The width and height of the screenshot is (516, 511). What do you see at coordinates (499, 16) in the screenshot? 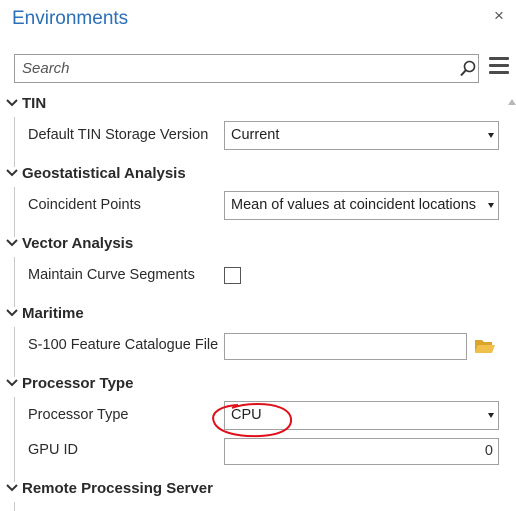
I see `close-icon: ×` at bounding box center [499, 16].